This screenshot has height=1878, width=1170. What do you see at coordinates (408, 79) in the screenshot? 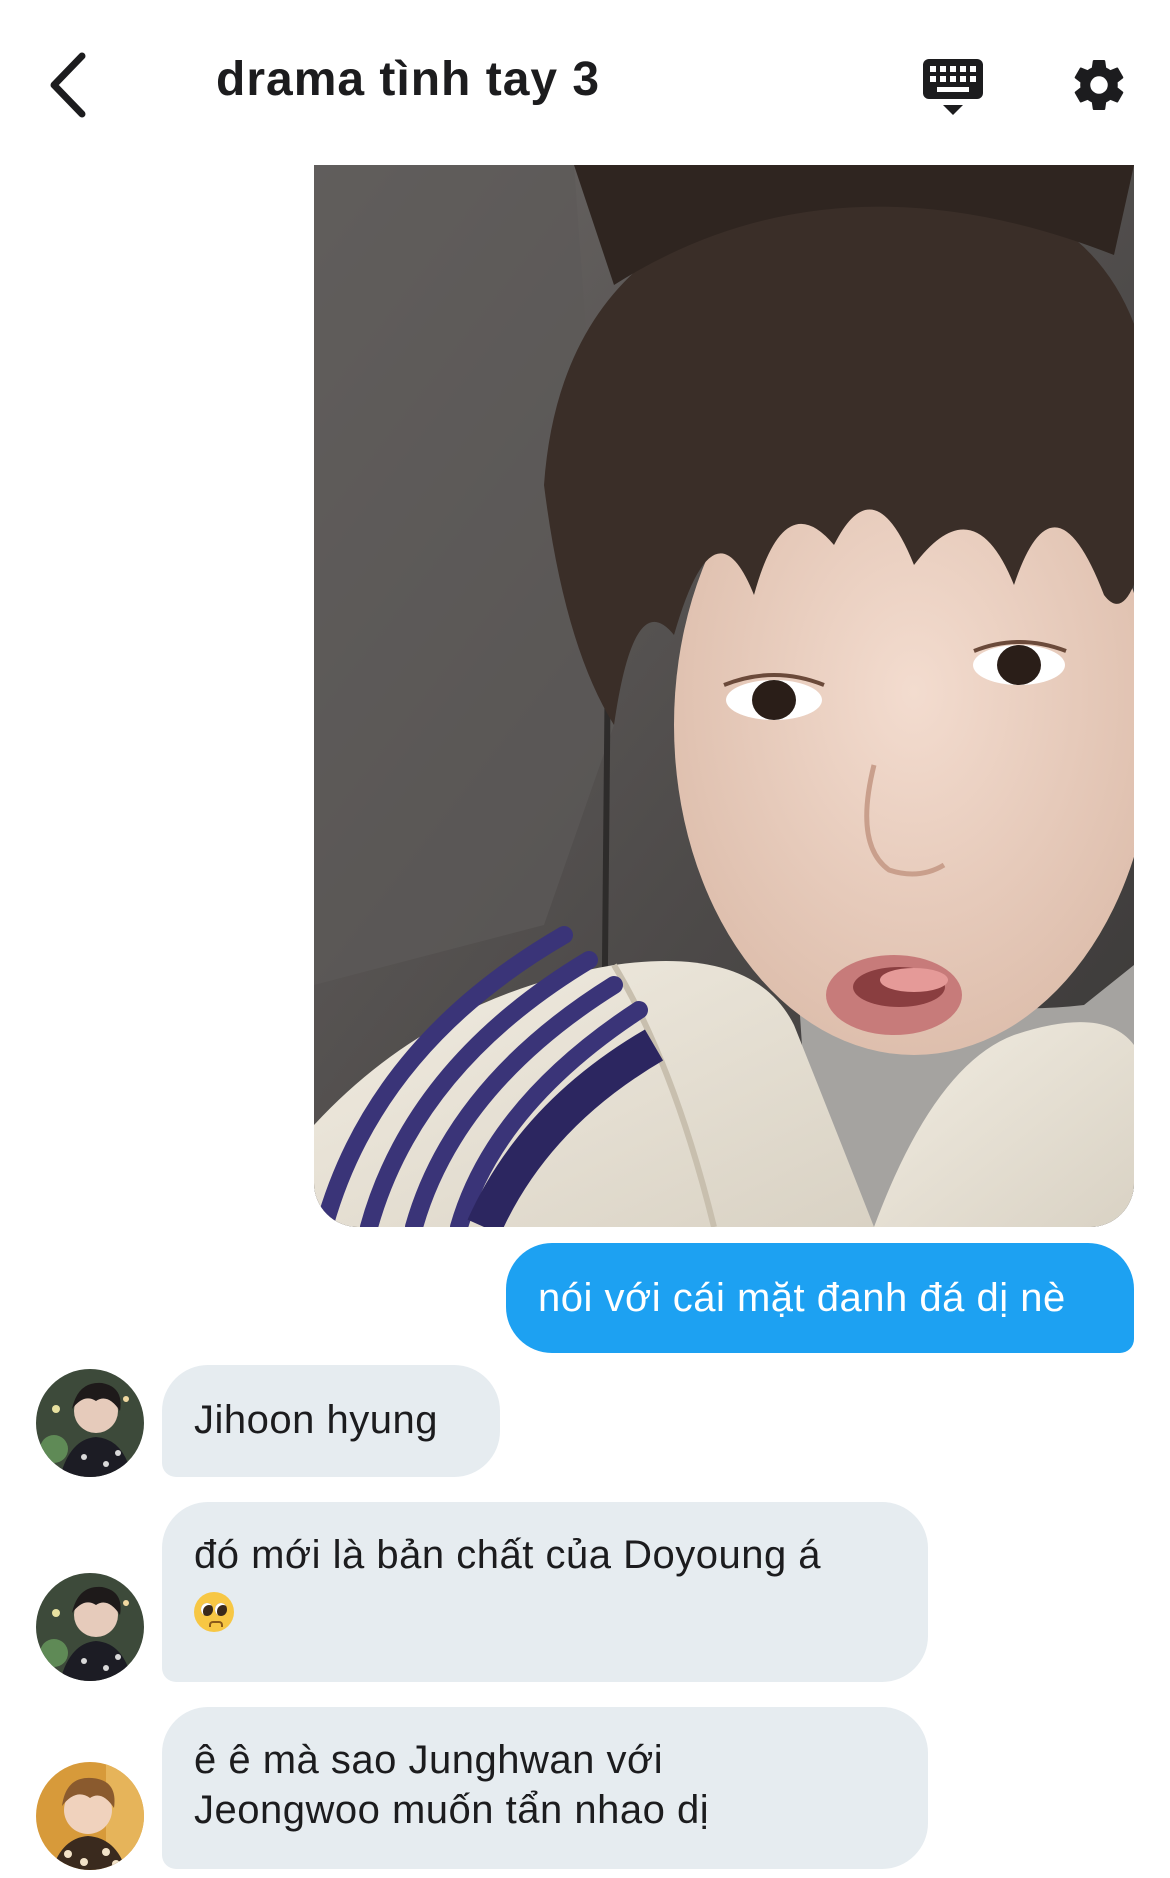
I see `conversation-title: drama tình tay 3` at bounding box center [408, 79].